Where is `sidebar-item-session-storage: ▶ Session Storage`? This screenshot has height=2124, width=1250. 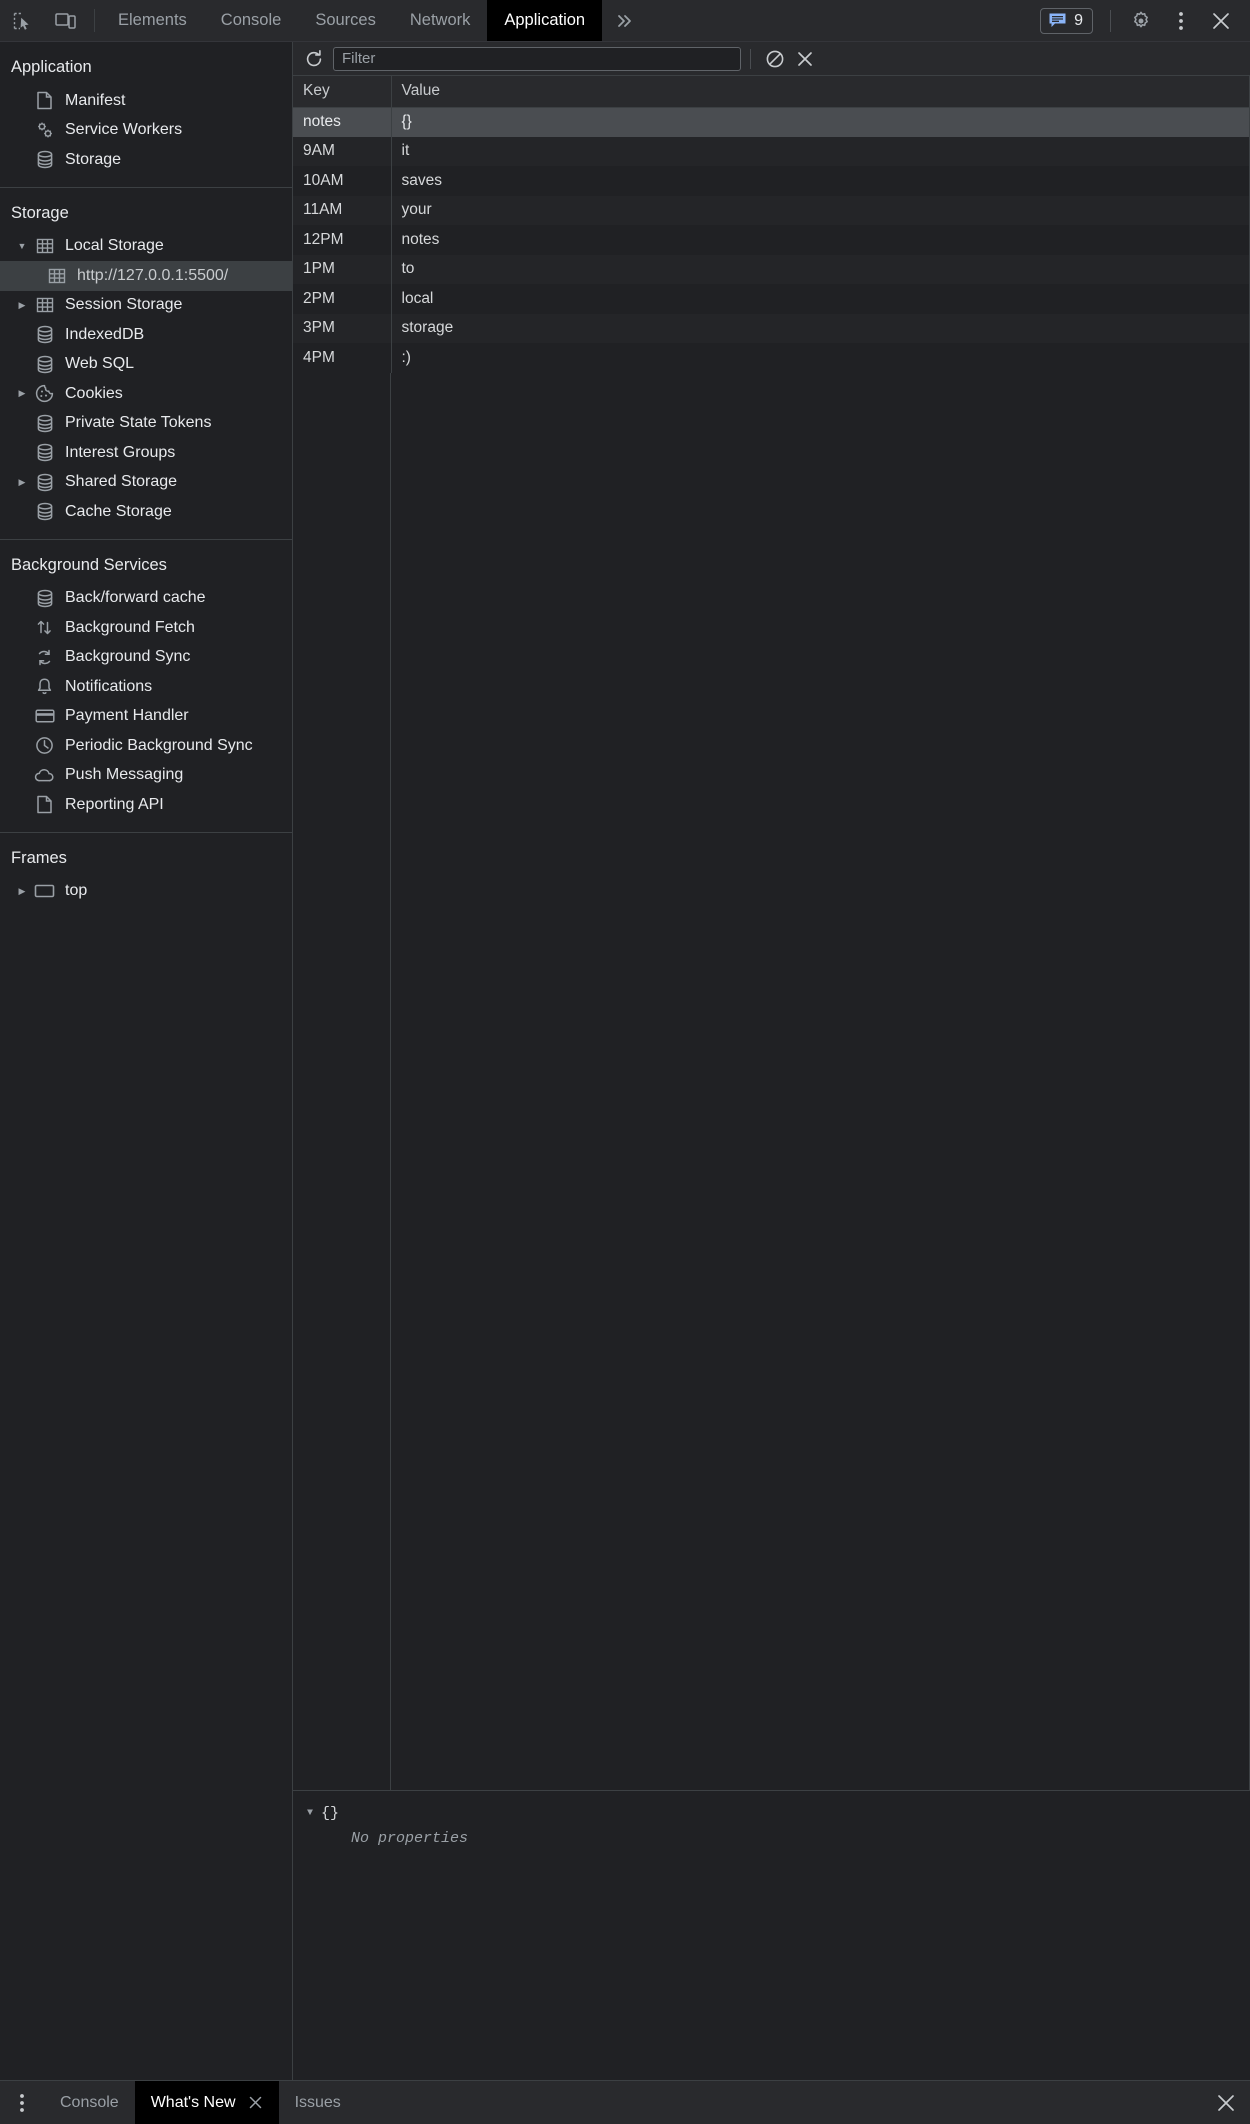 sidebar-item-session-storage: ▶ Session Storage is located at coordinates (146, 306).